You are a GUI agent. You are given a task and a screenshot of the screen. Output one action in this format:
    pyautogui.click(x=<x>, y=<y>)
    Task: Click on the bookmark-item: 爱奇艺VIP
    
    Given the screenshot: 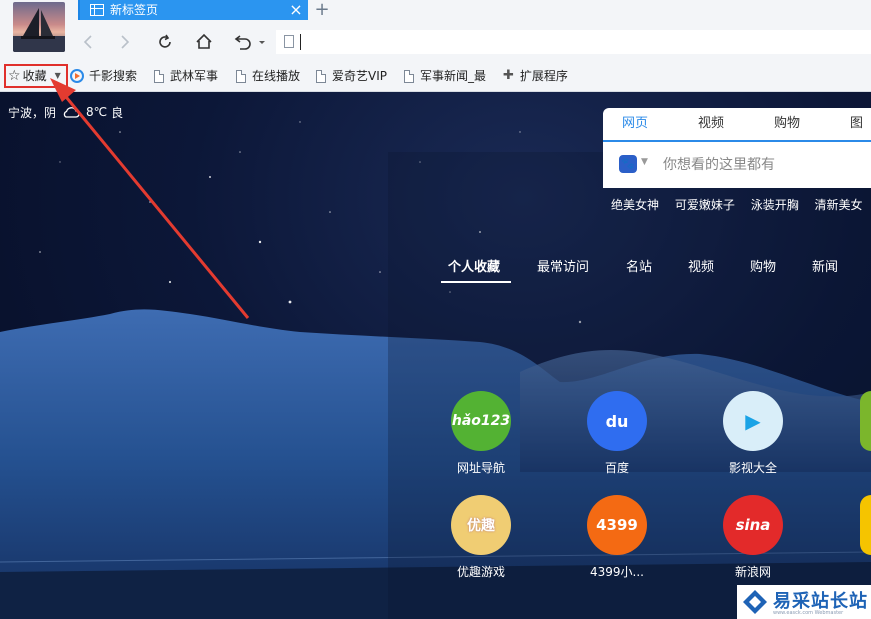 What is the action you would take?
    pyautogui.click(x=351, y=76)
    